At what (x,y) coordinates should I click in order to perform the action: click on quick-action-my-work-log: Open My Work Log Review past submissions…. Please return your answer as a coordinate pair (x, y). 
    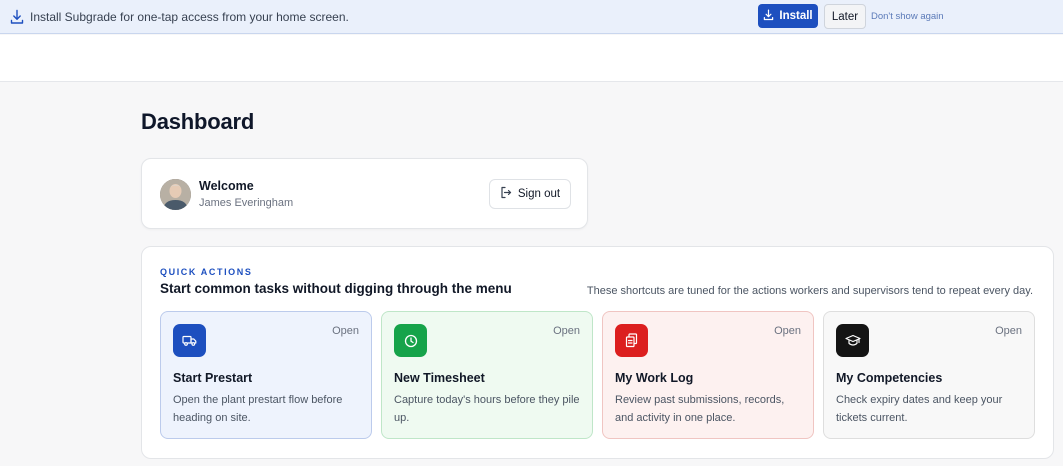
    Looking at the image, I should click on (708, 375).